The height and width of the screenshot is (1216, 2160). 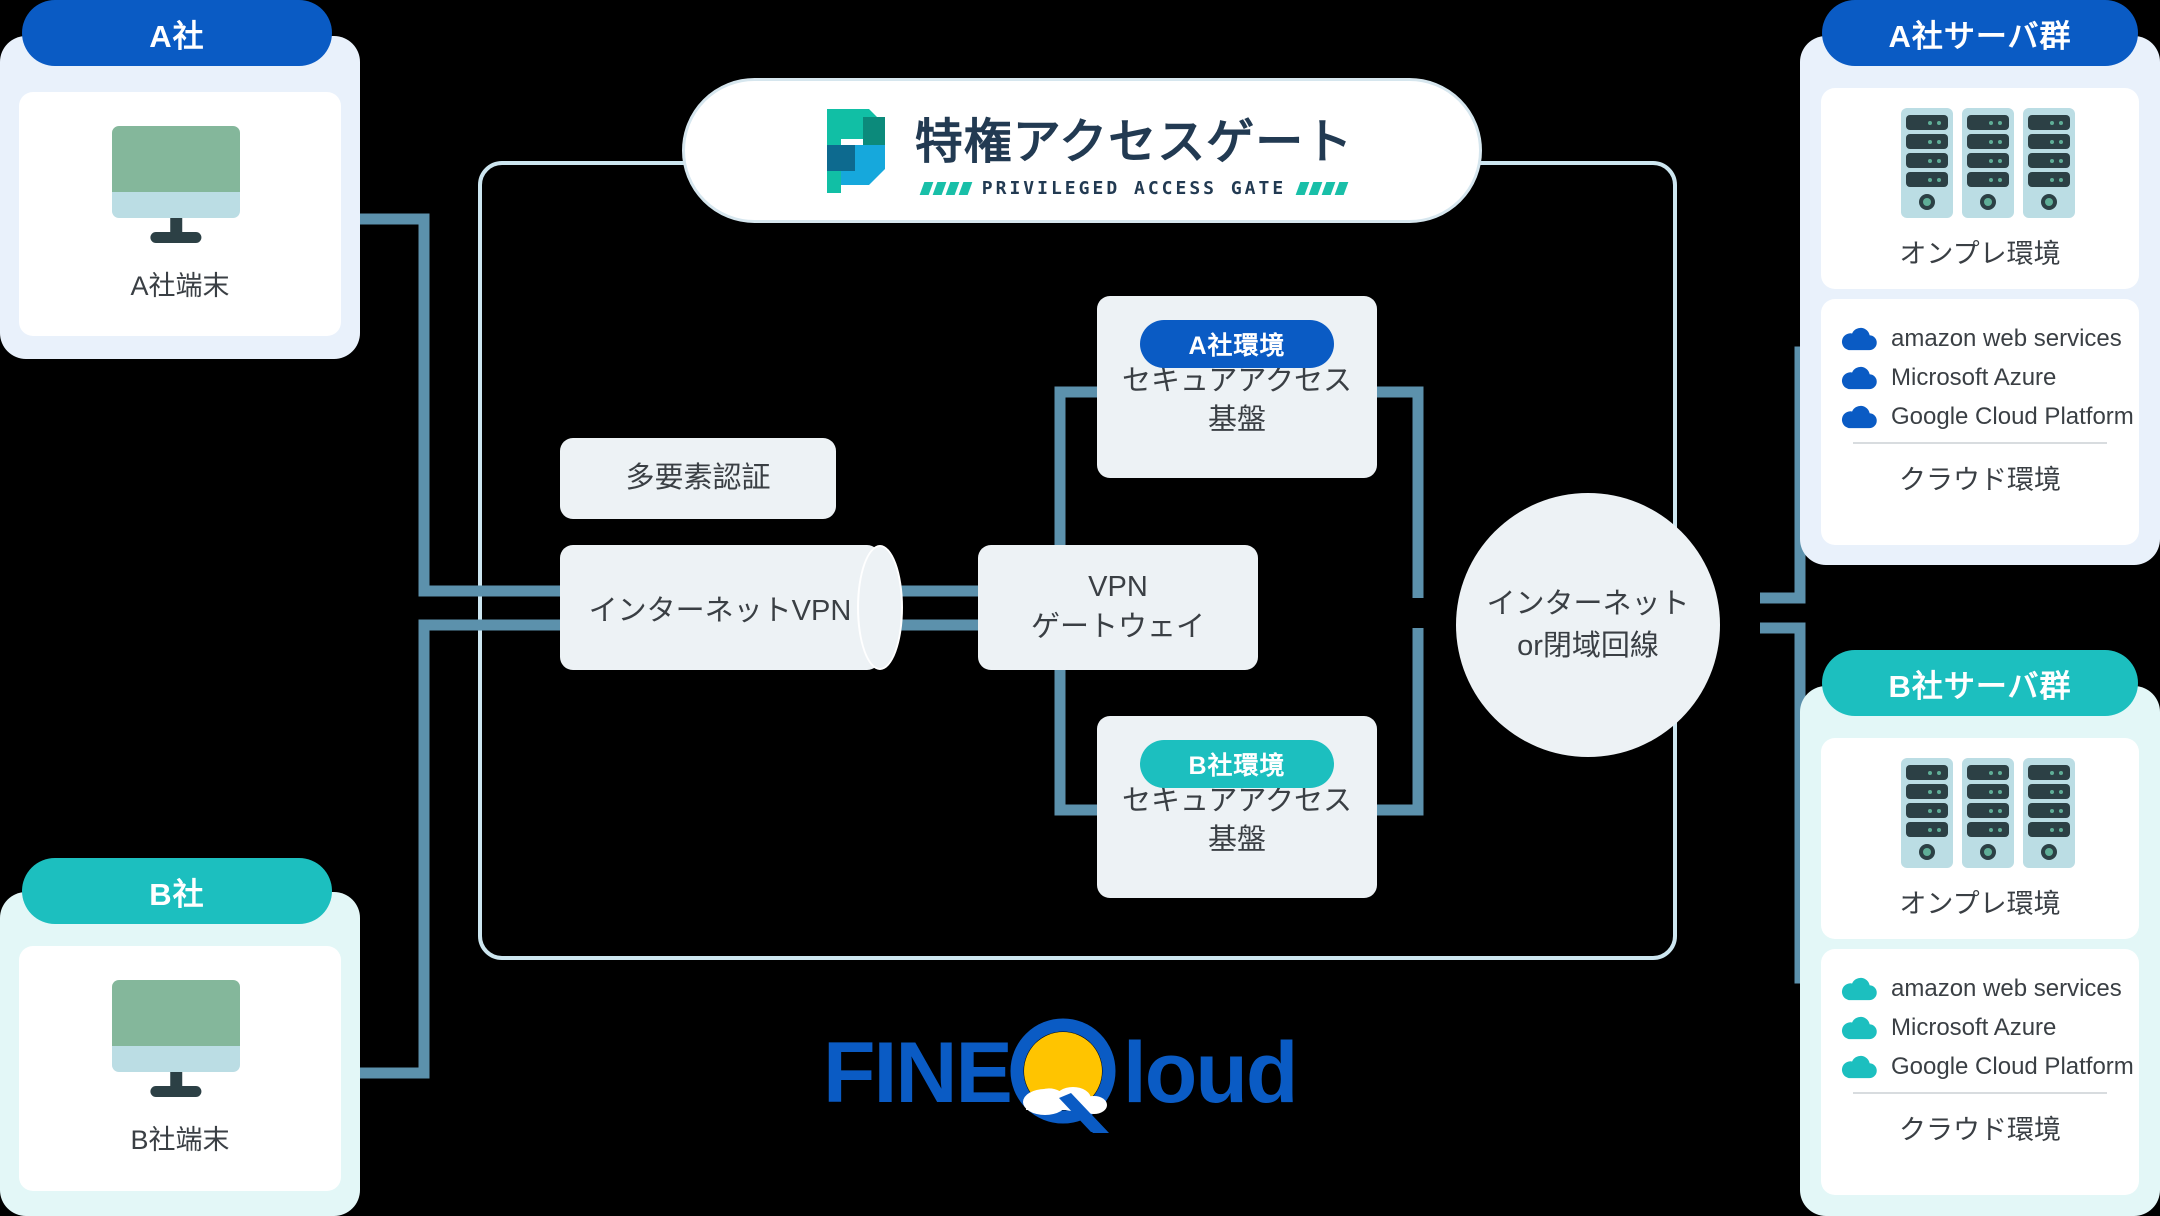 I want to click on client-device-label-a: A社端末, so click(x=180, y=286).